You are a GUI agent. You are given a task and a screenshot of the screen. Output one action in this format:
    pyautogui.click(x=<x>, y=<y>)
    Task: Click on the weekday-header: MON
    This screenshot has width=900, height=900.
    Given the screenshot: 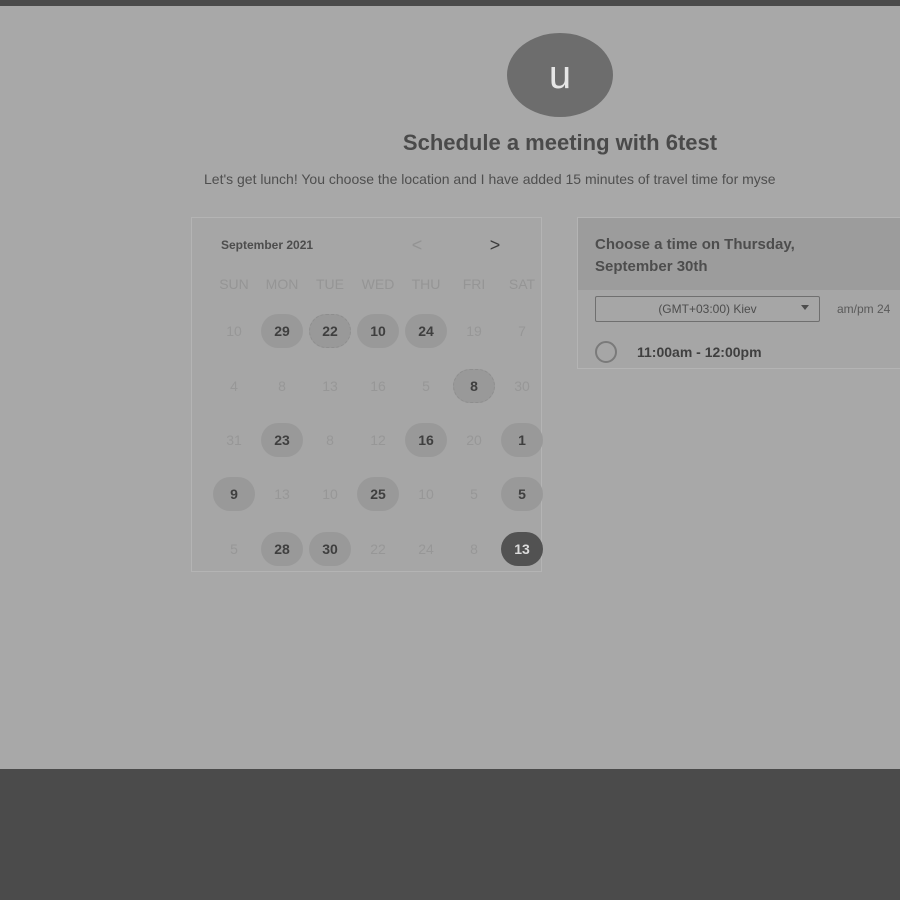 What is the action you would take?
    pyautogui.click(x=282, y=284)
    